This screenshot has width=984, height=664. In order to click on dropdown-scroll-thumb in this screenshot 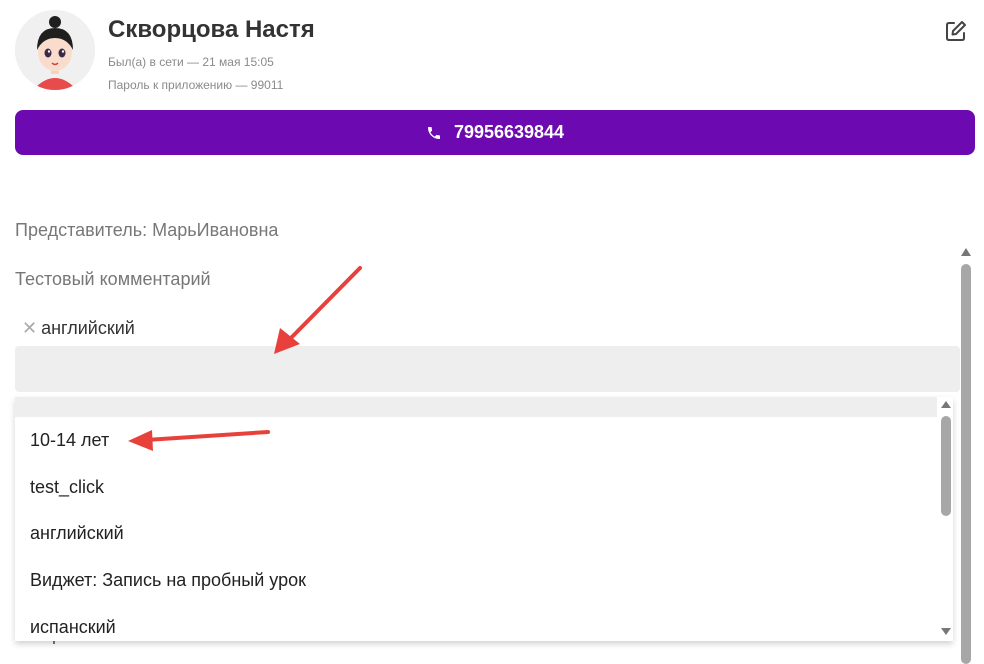, I will do `click(946, 466)`.